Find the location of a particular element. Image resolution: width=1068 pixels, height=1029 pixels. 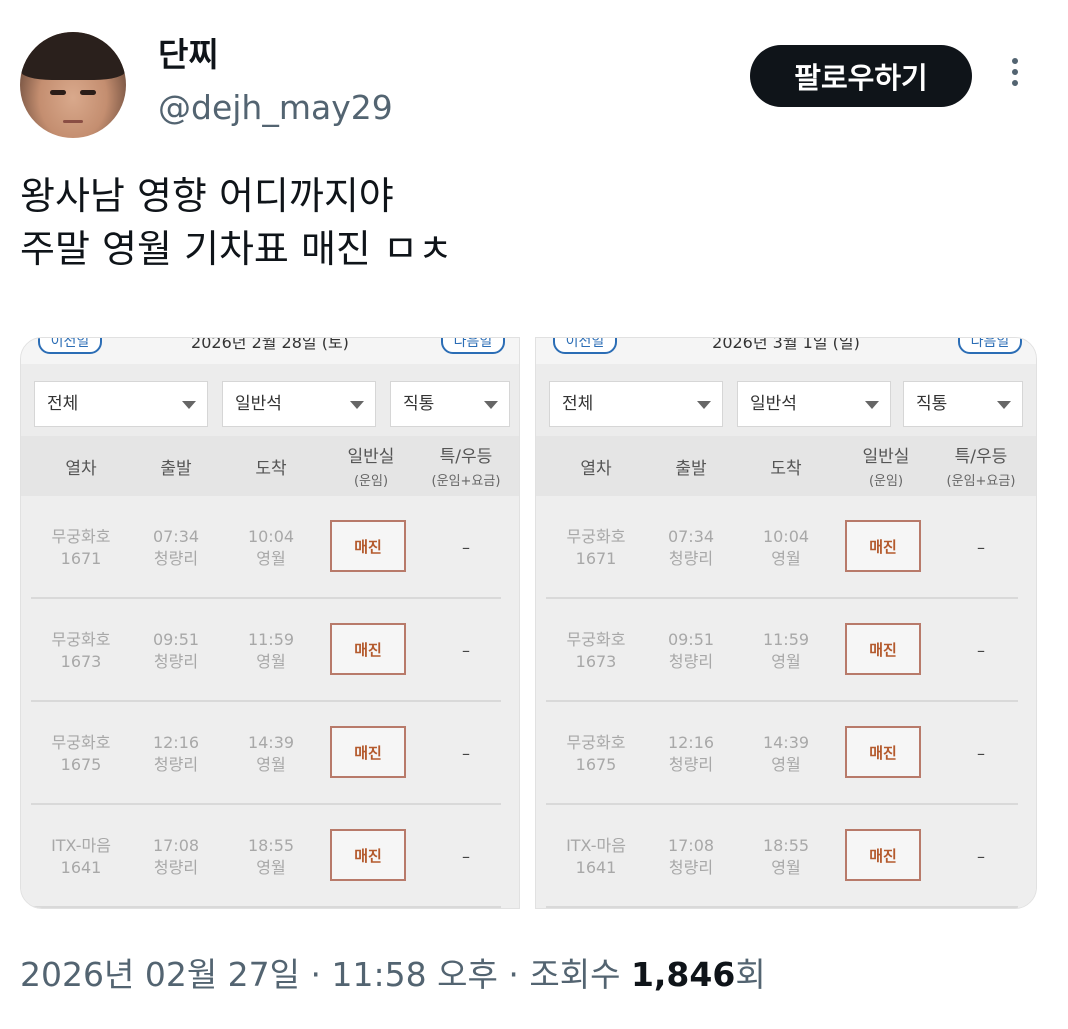

tweet-text: 왕사남 영향 어디까지야 주말 영월 기차표 매진 ㅁㅊ is located at coordinates (236, 223).